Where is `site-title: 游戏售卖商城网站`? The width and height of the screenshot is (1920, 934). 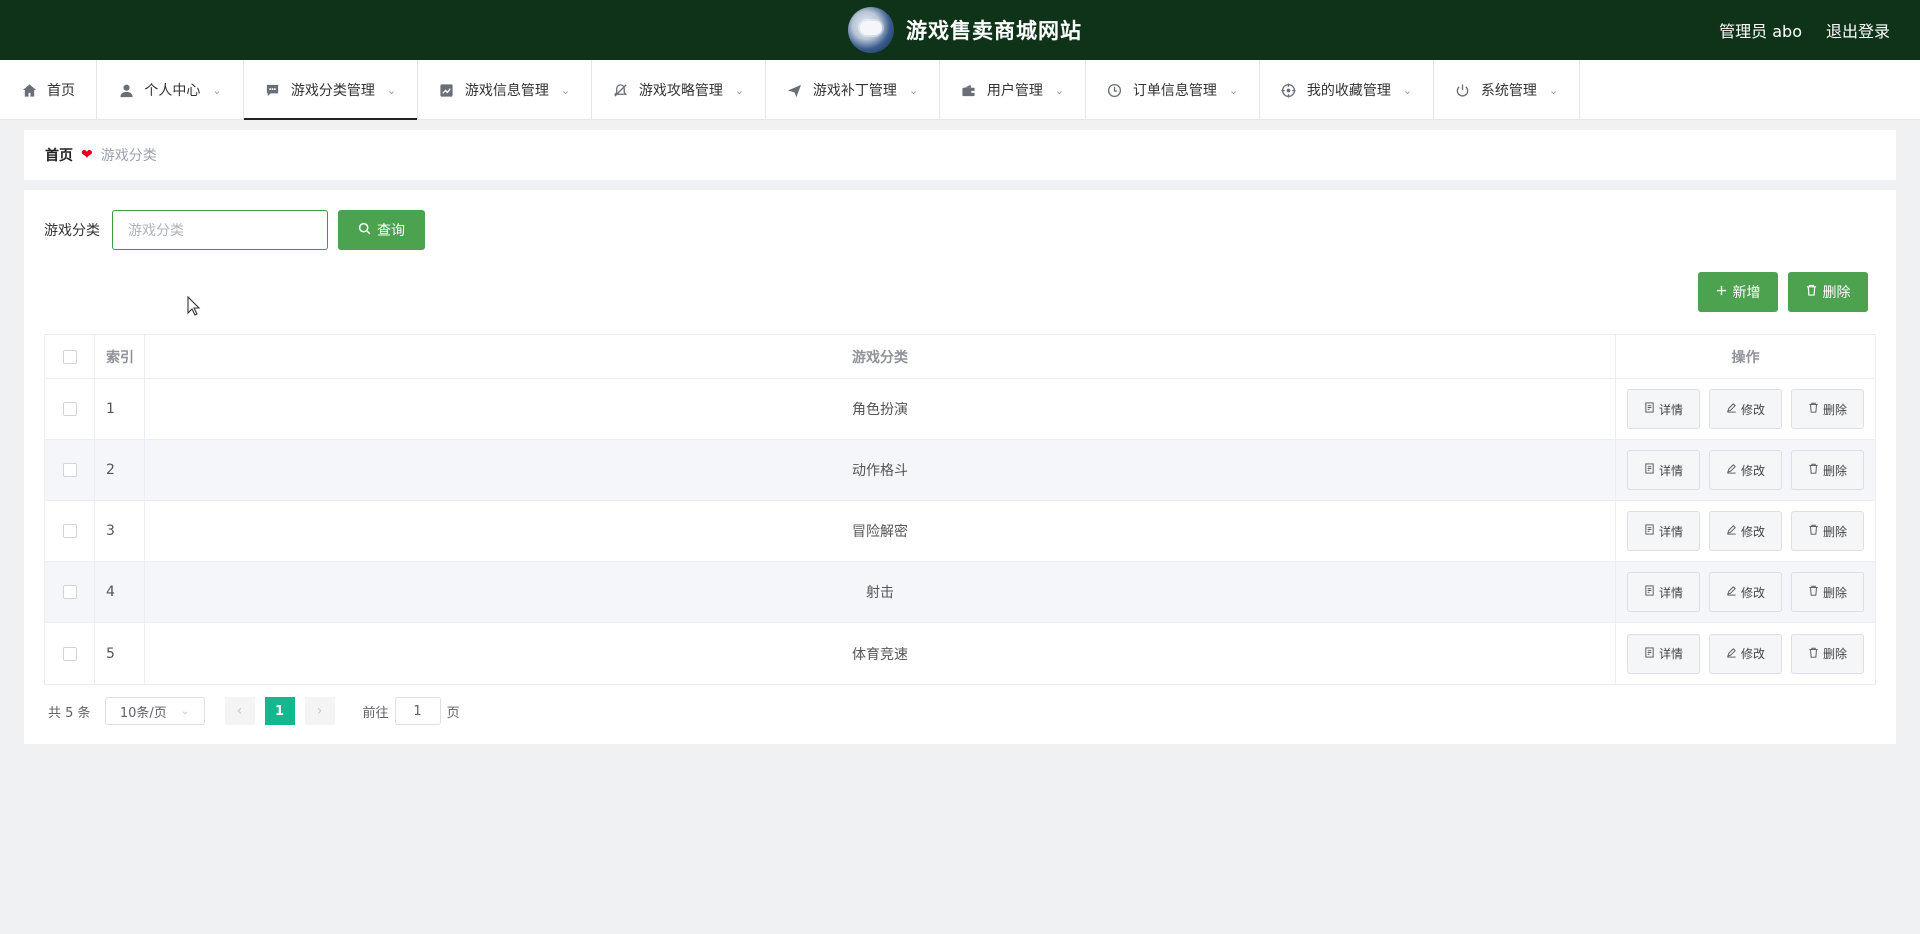
site-title: 游戏售卖商城网站 is located at coordinates (994, 31).